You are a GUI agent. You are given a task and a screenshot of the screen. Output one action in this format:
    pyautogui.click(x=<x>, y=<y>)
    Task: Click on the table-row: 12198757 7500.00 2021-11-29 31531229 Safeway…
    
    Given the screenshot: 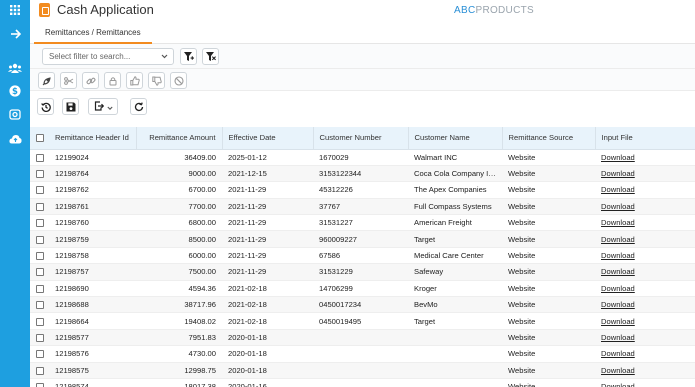 What is the action you would take?
    pyautogui.click(x=362, y=272)
    